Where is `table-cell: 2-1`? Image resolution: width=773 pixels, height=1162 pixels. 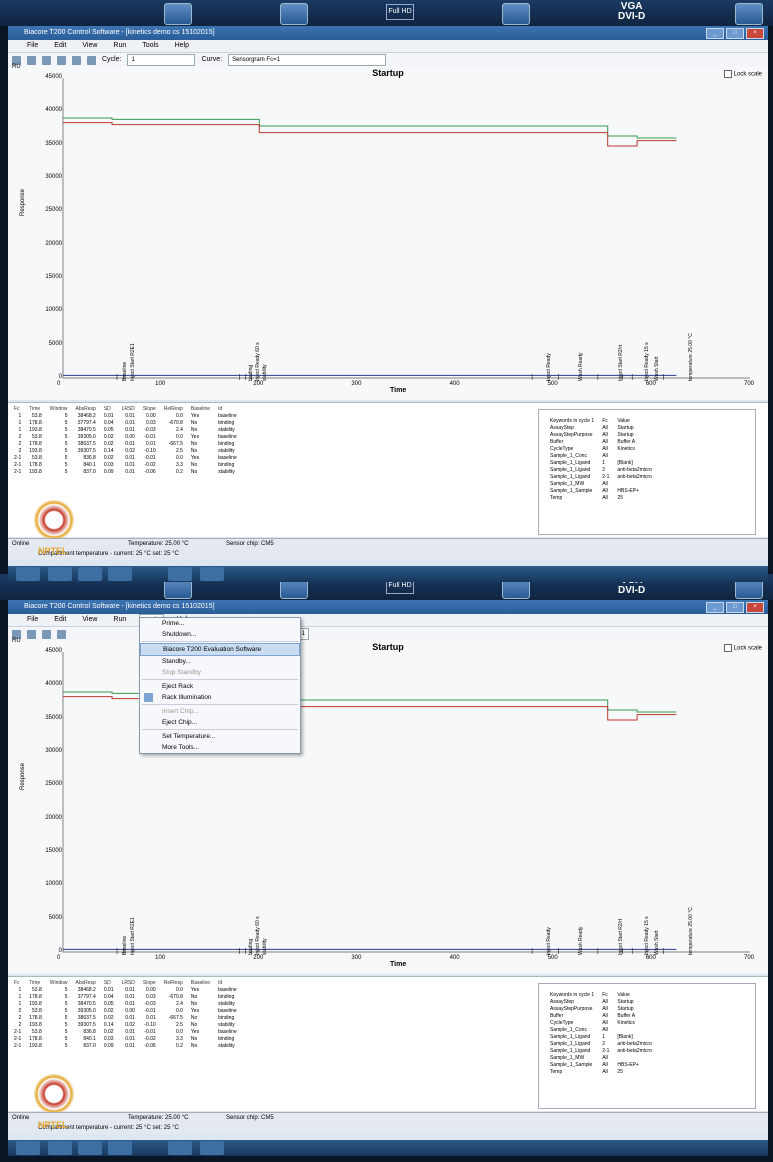
table-cell: 2-1 is located at coordinates (18, 1038).